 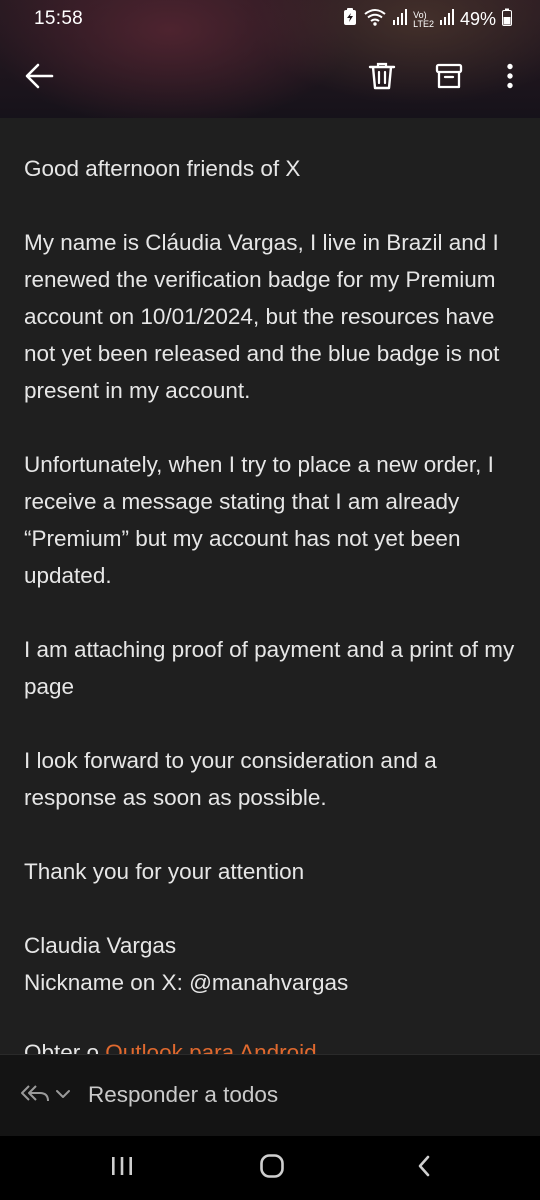 I want to click on status-bar: 15:58 Vo) LTE2 49%, so click(x=270, y=20).